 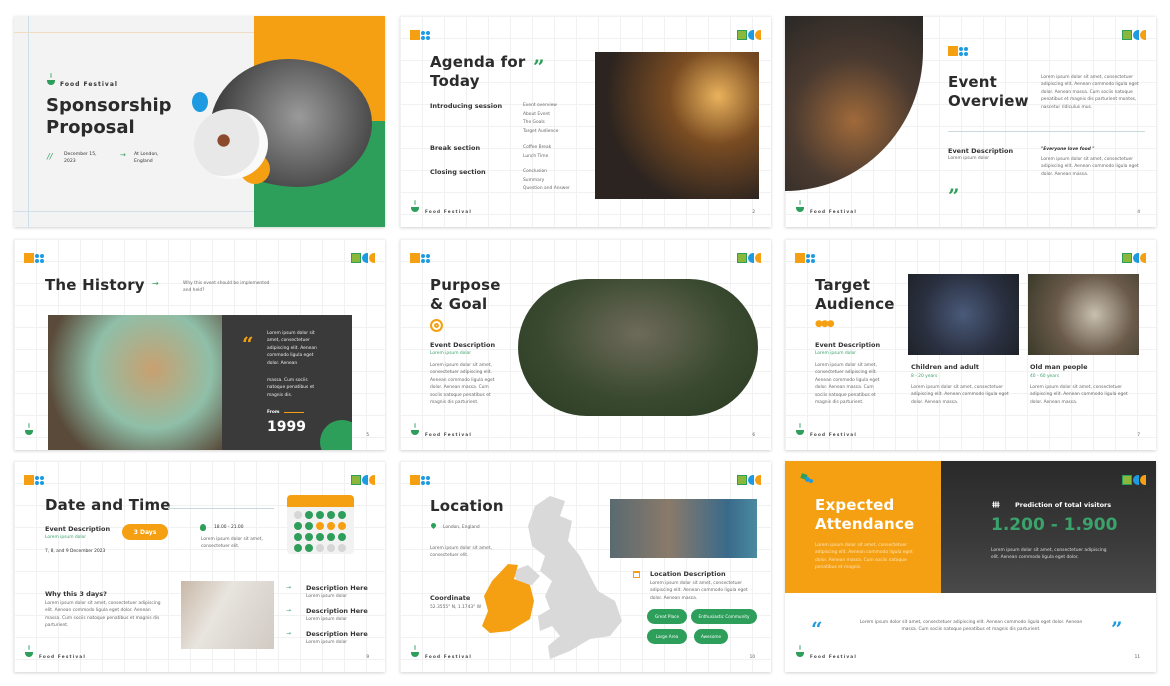 What do you see at coordinates (248, 344) in the screenshot?
I see `quote-icon: “` at bounding box center [248, 344].